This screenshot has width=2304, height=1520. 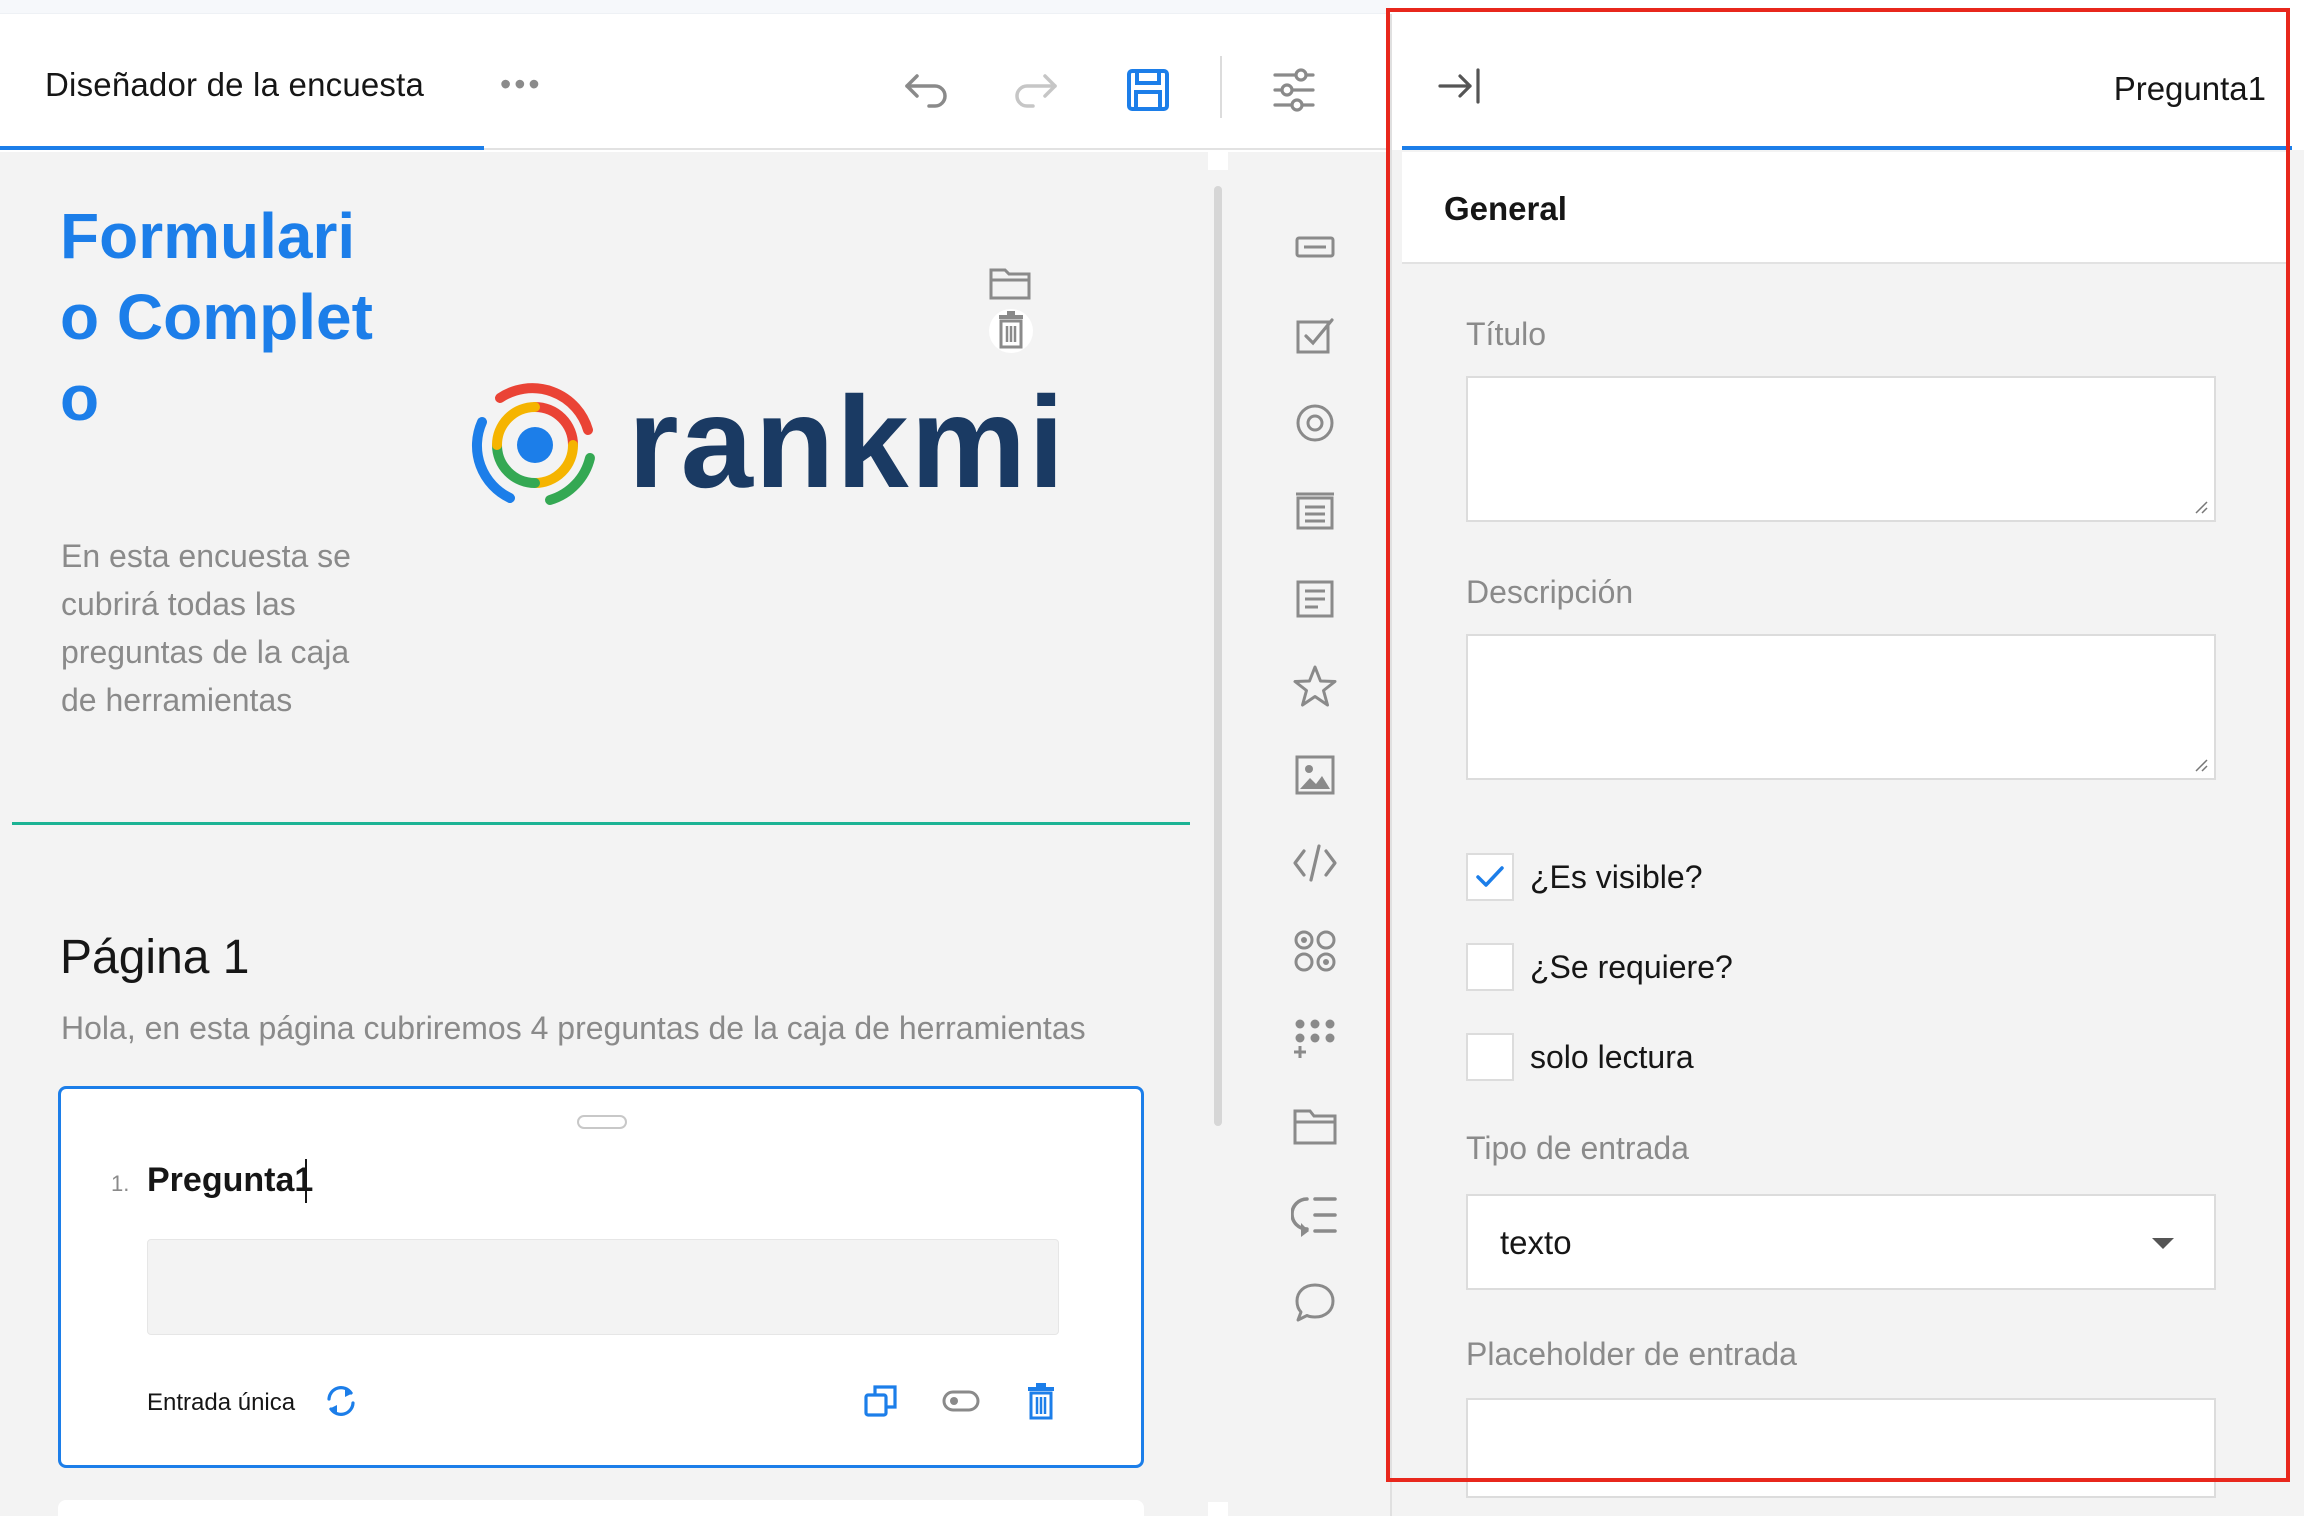 What do you see at coordinates (1462, 88) in the screenshot?
I see `collapse-panel-icon` at bounding box center [1462, 88].